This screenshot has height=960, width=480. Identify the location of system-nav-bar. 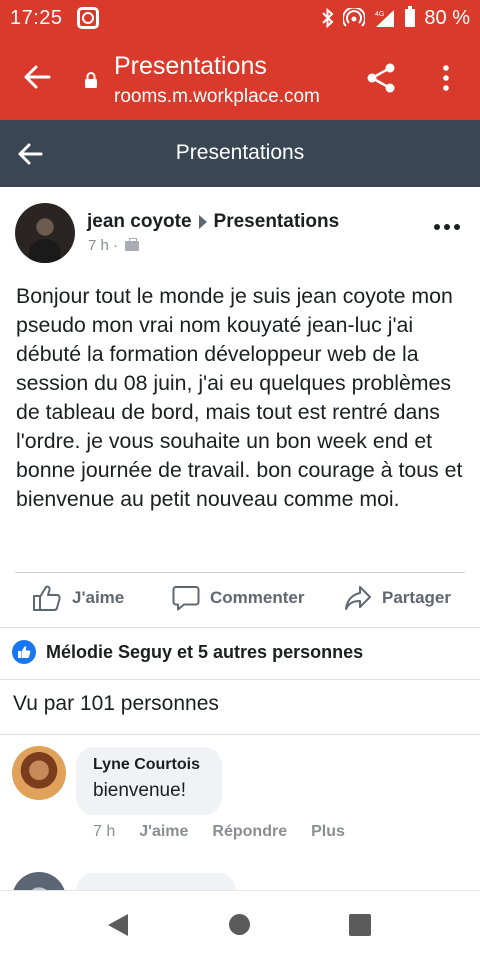
(240, 925).